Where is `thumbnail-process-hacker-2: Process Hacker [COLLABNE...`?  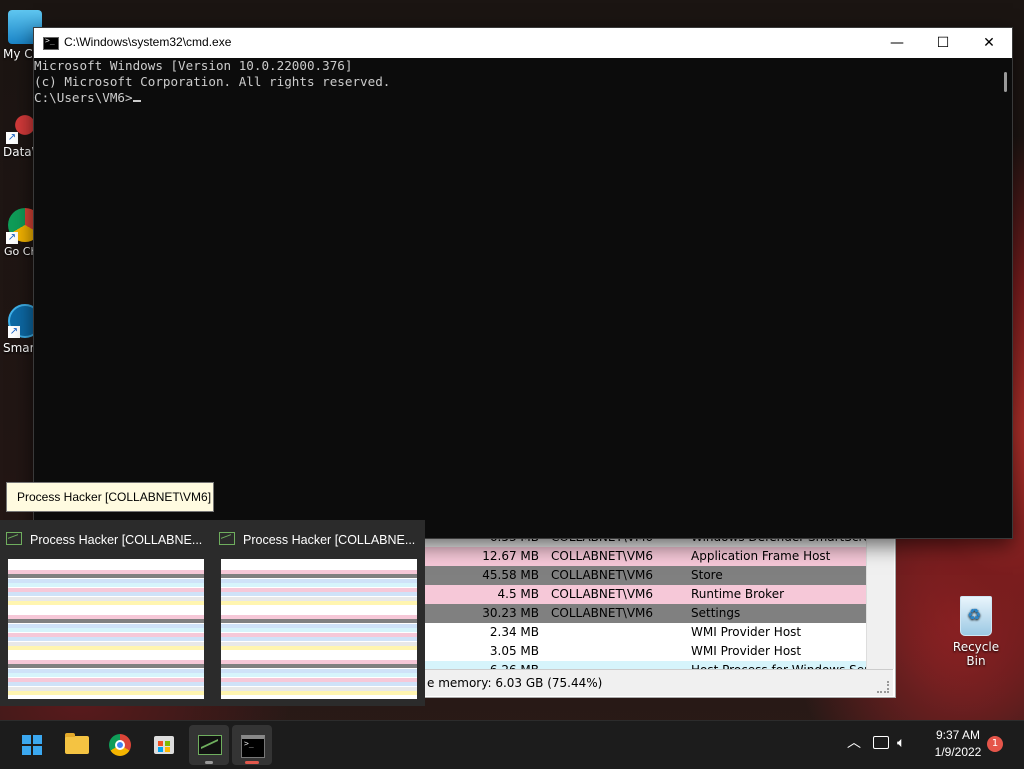
thumbnail-process-hacker-2: Process Hacker [COLLABNE... is located at coordinates (315, 613).